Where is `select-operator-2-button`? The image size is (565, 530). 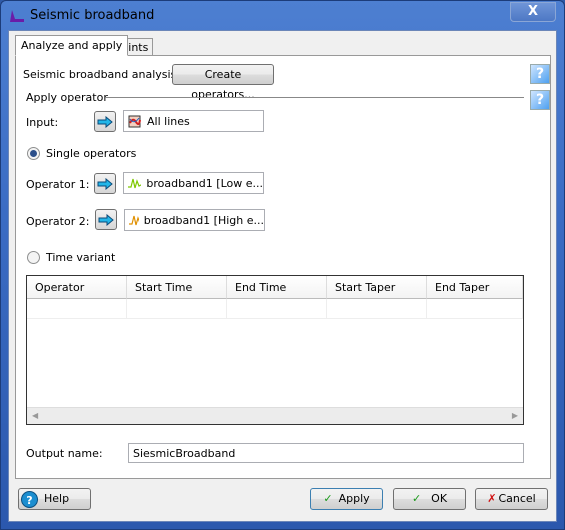 select-operator-2-button is located at coordinates (106, 219).